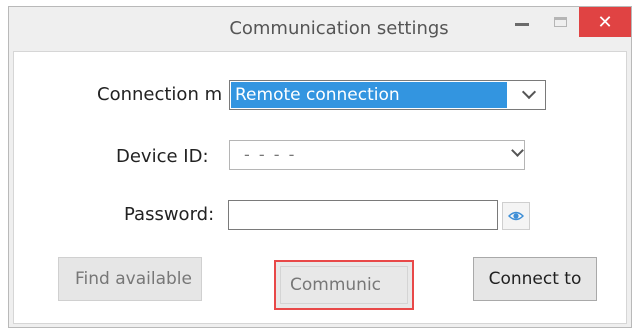  I want to click on connection-mode-select: Remote connection, so click(387, 95).